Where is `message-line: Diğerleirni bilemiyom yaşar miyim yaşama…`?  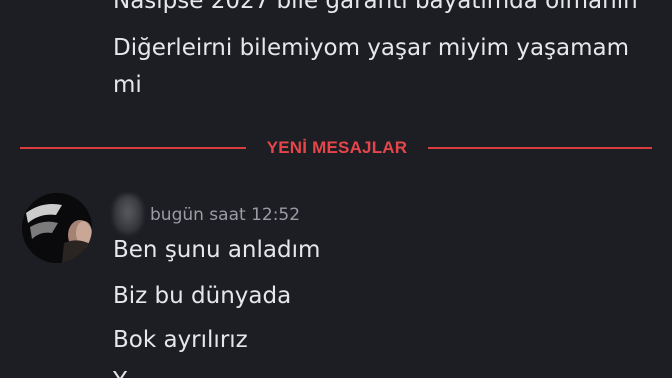 message-line: Diğerleirni bilemiyom yaşar miyim yaşama… is located at coordinates (371, 48).